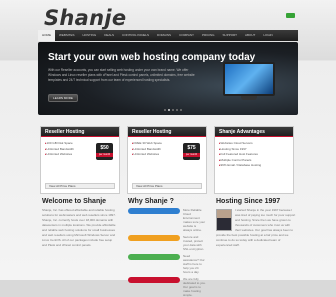 The height and width of the screenshot is (297, 336). I want to click on site-logo: Shanje, so click(85, 18).